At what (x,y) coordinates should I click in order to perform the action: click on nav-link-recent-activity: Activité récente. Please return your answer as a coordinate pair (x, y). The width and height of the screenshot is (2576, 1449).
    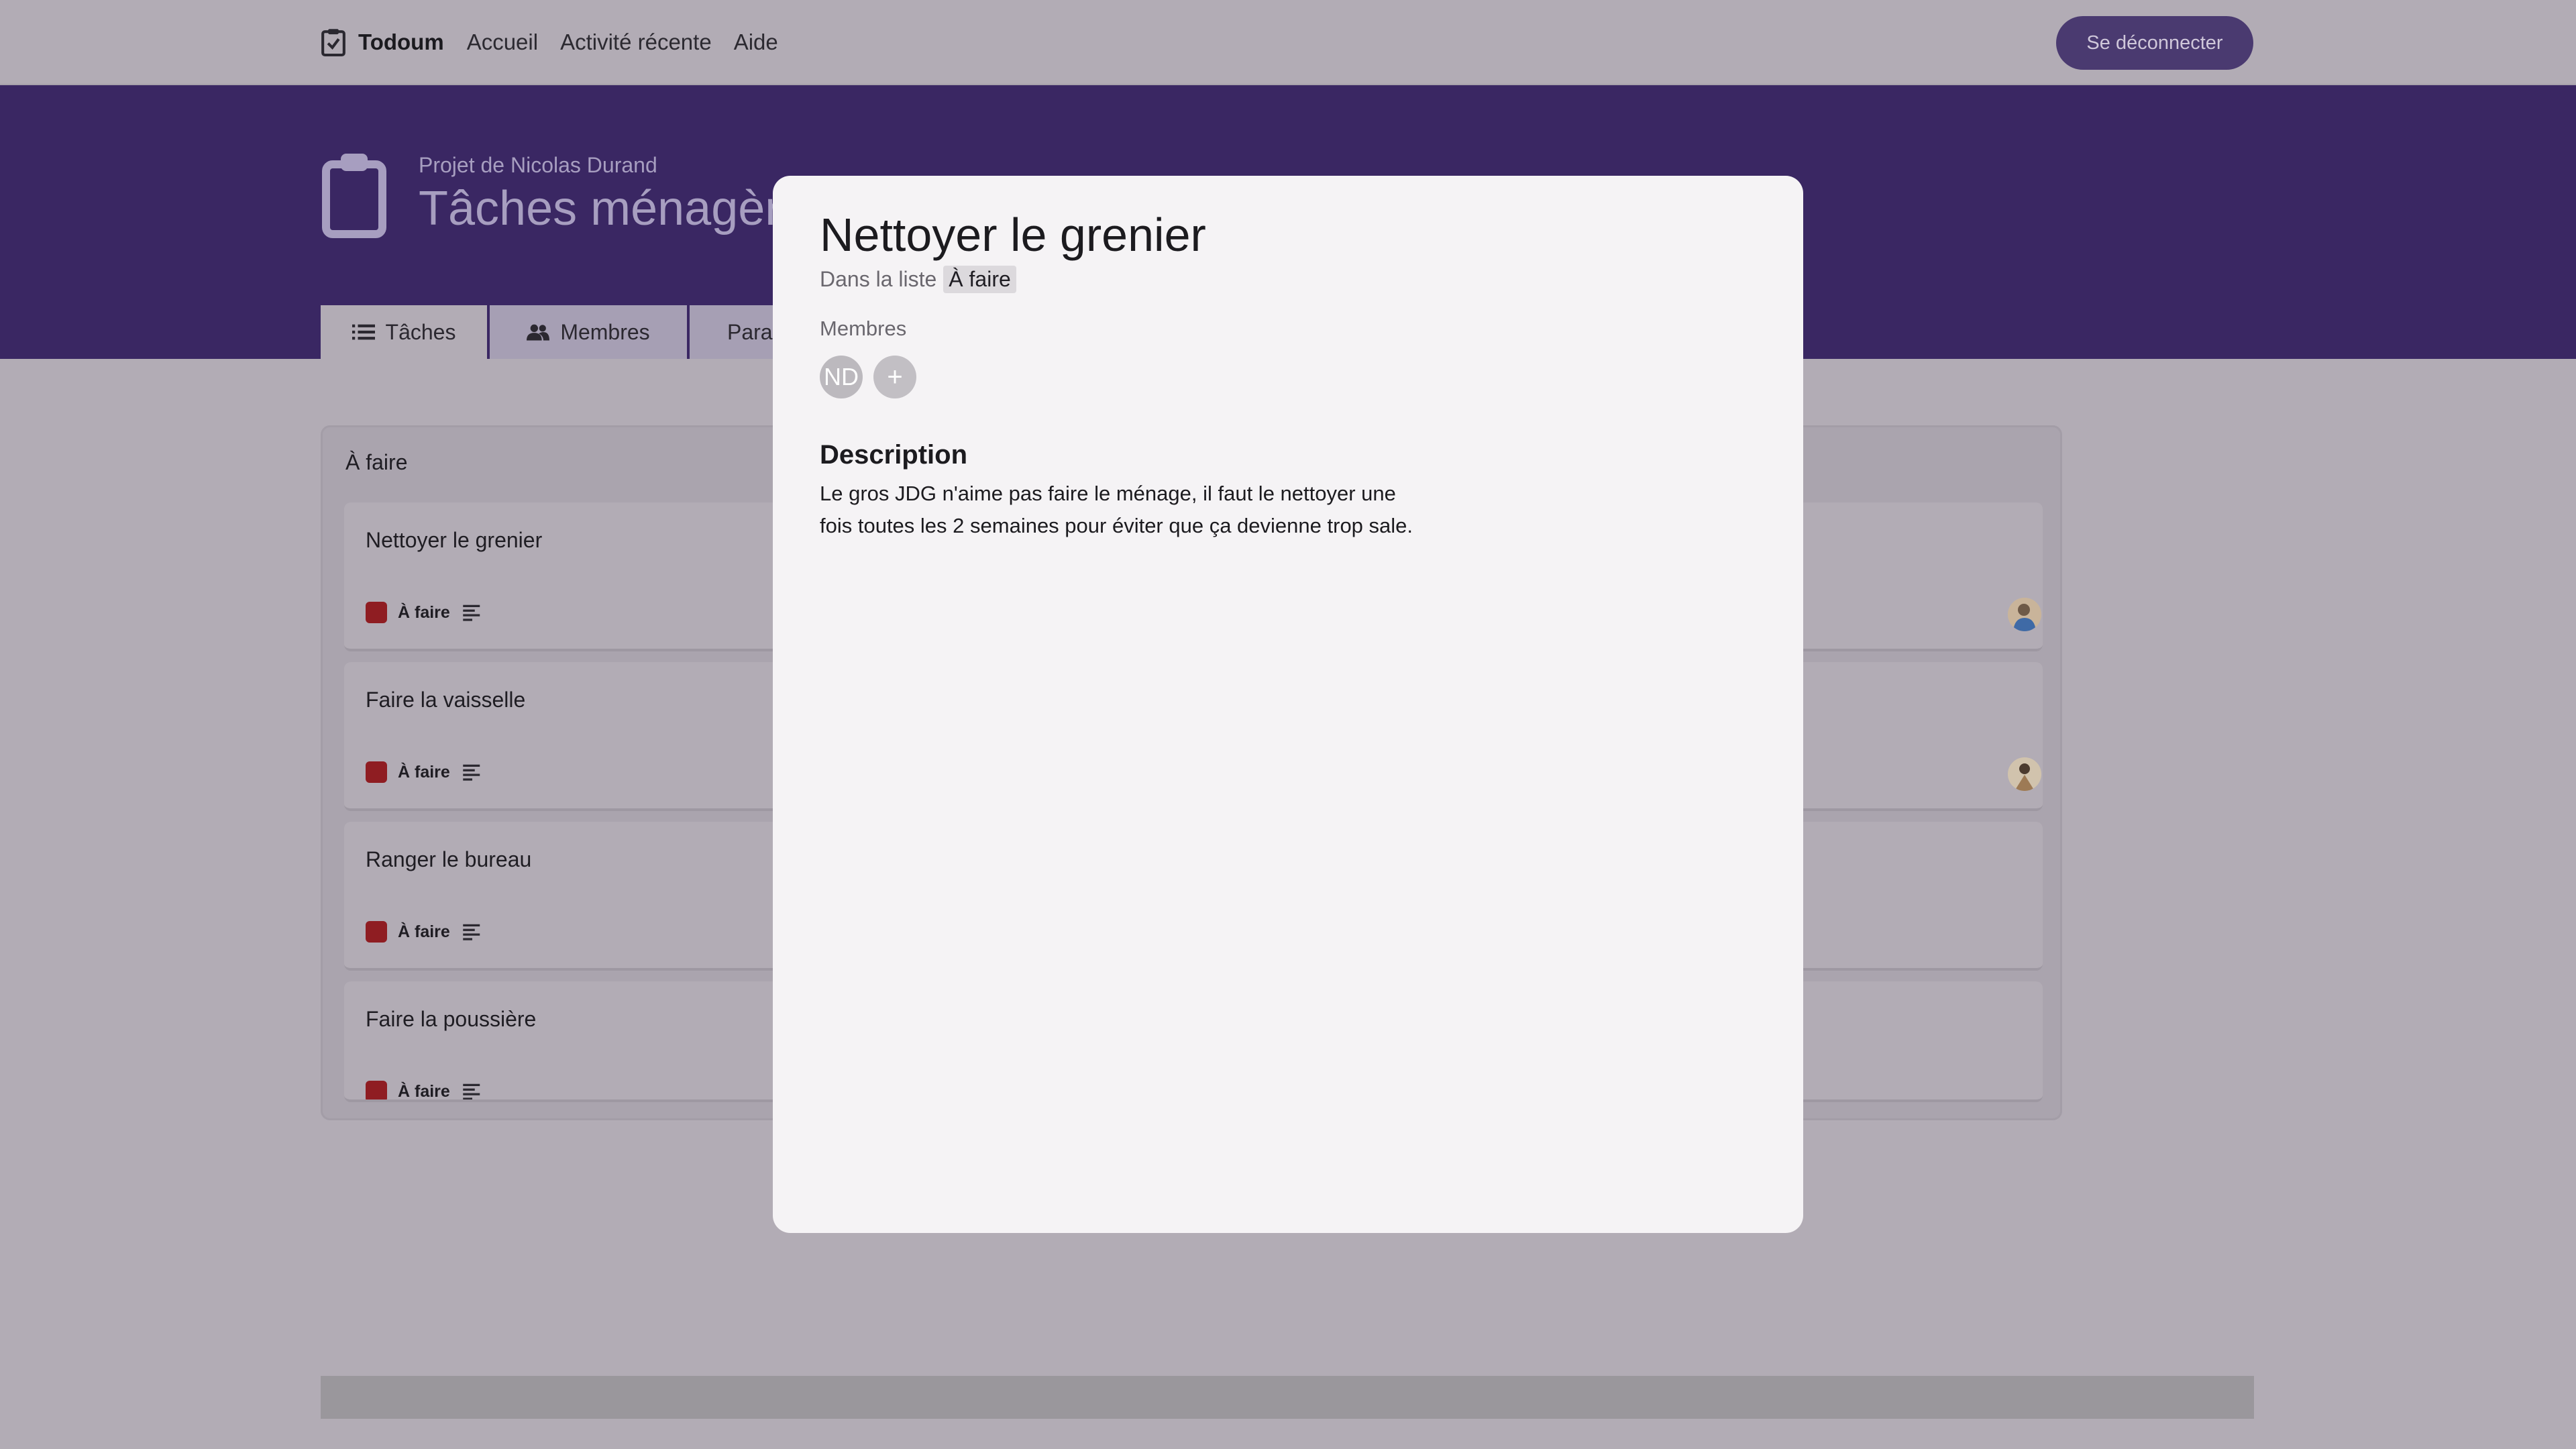
    Looking at the image, I should click on (636, 42).